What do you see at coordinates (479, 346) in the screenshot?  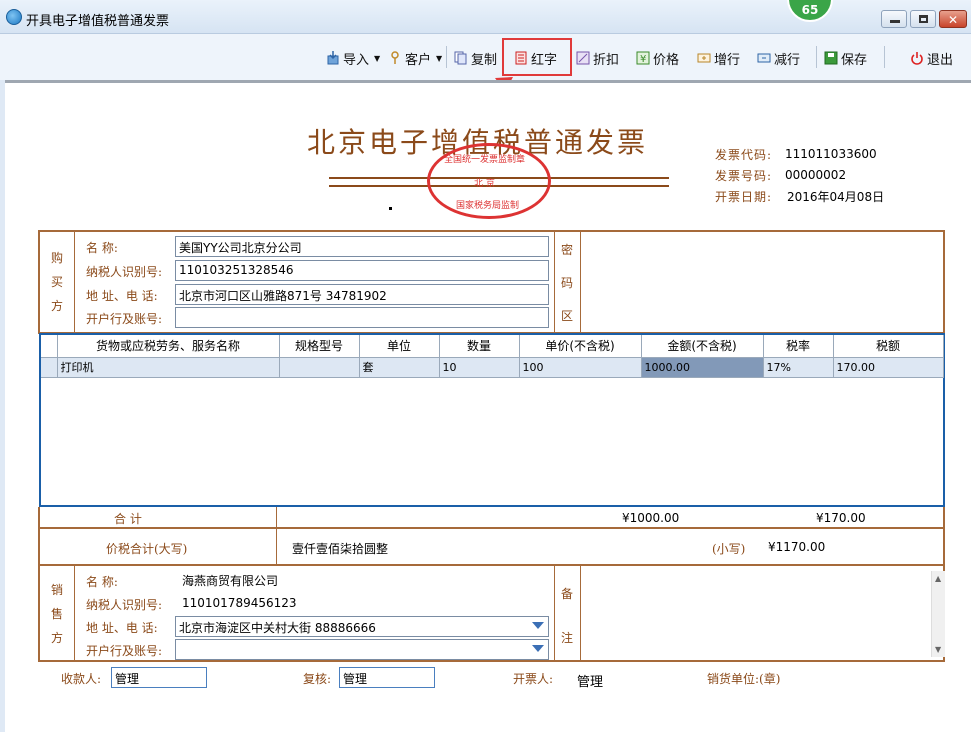 I see `grid-header-cell: 数量` at bounding box center [479, 346].